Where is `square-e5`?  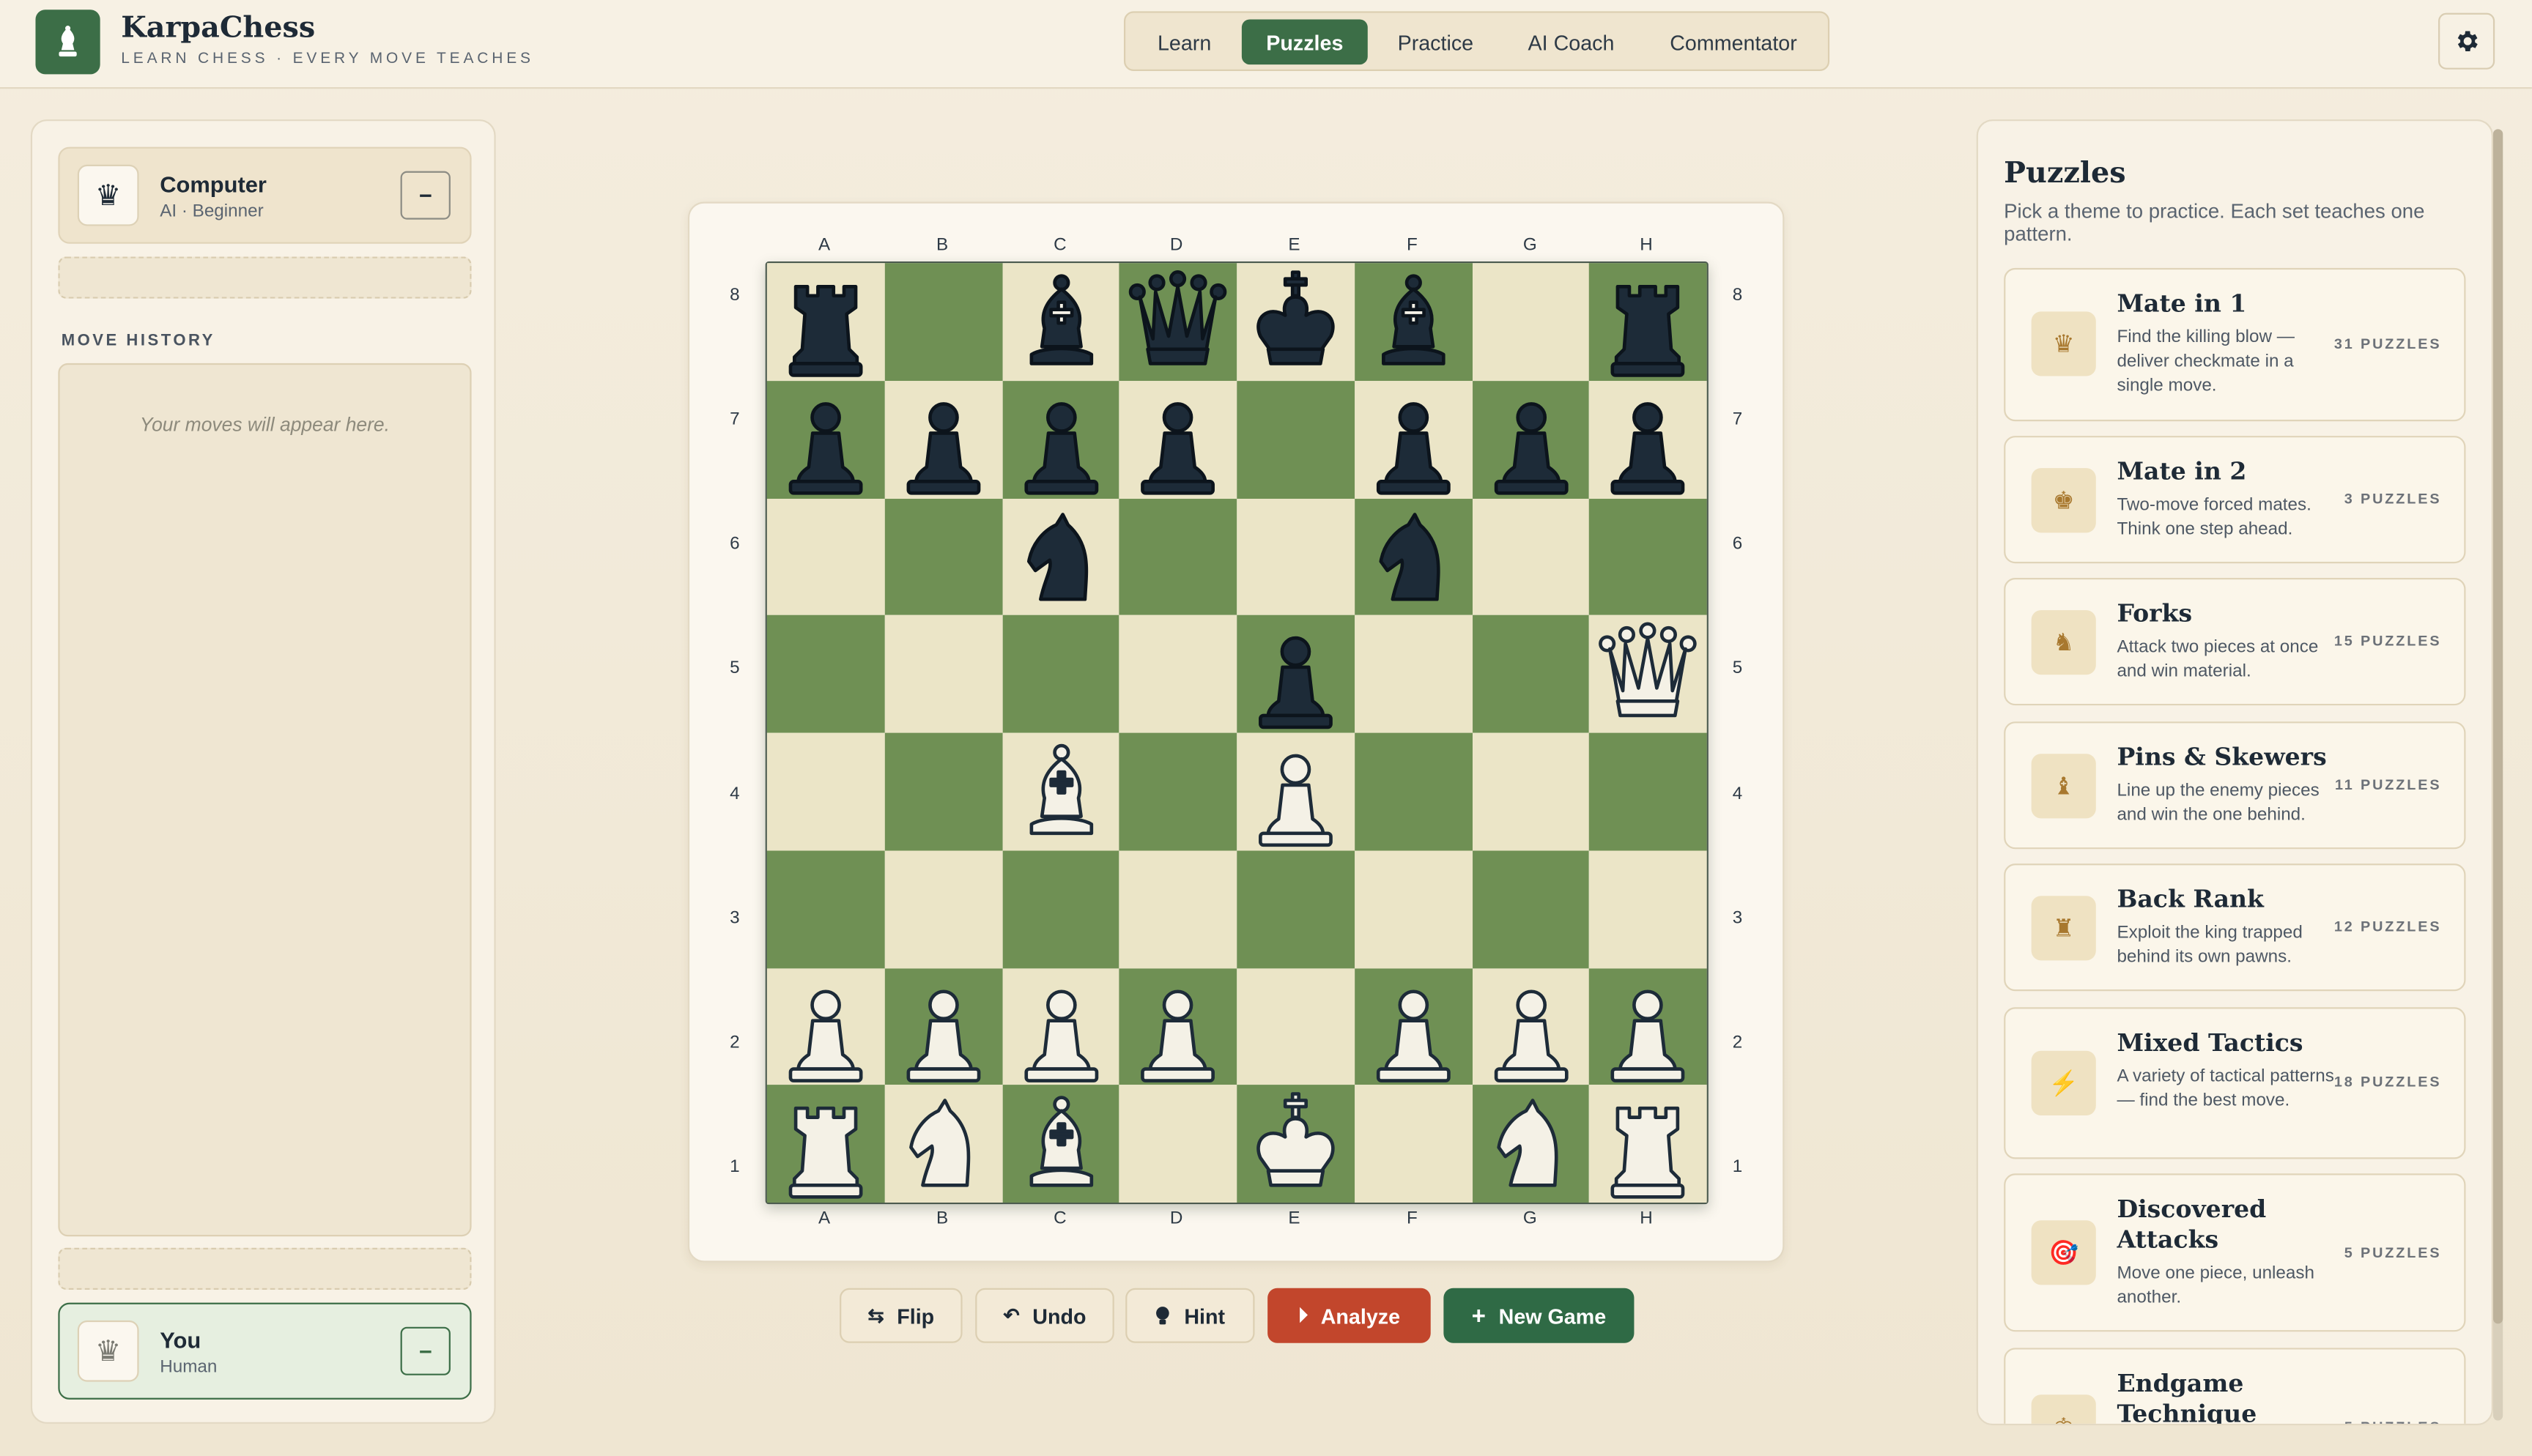 square-e5 is located at coordinates (1296, 674).